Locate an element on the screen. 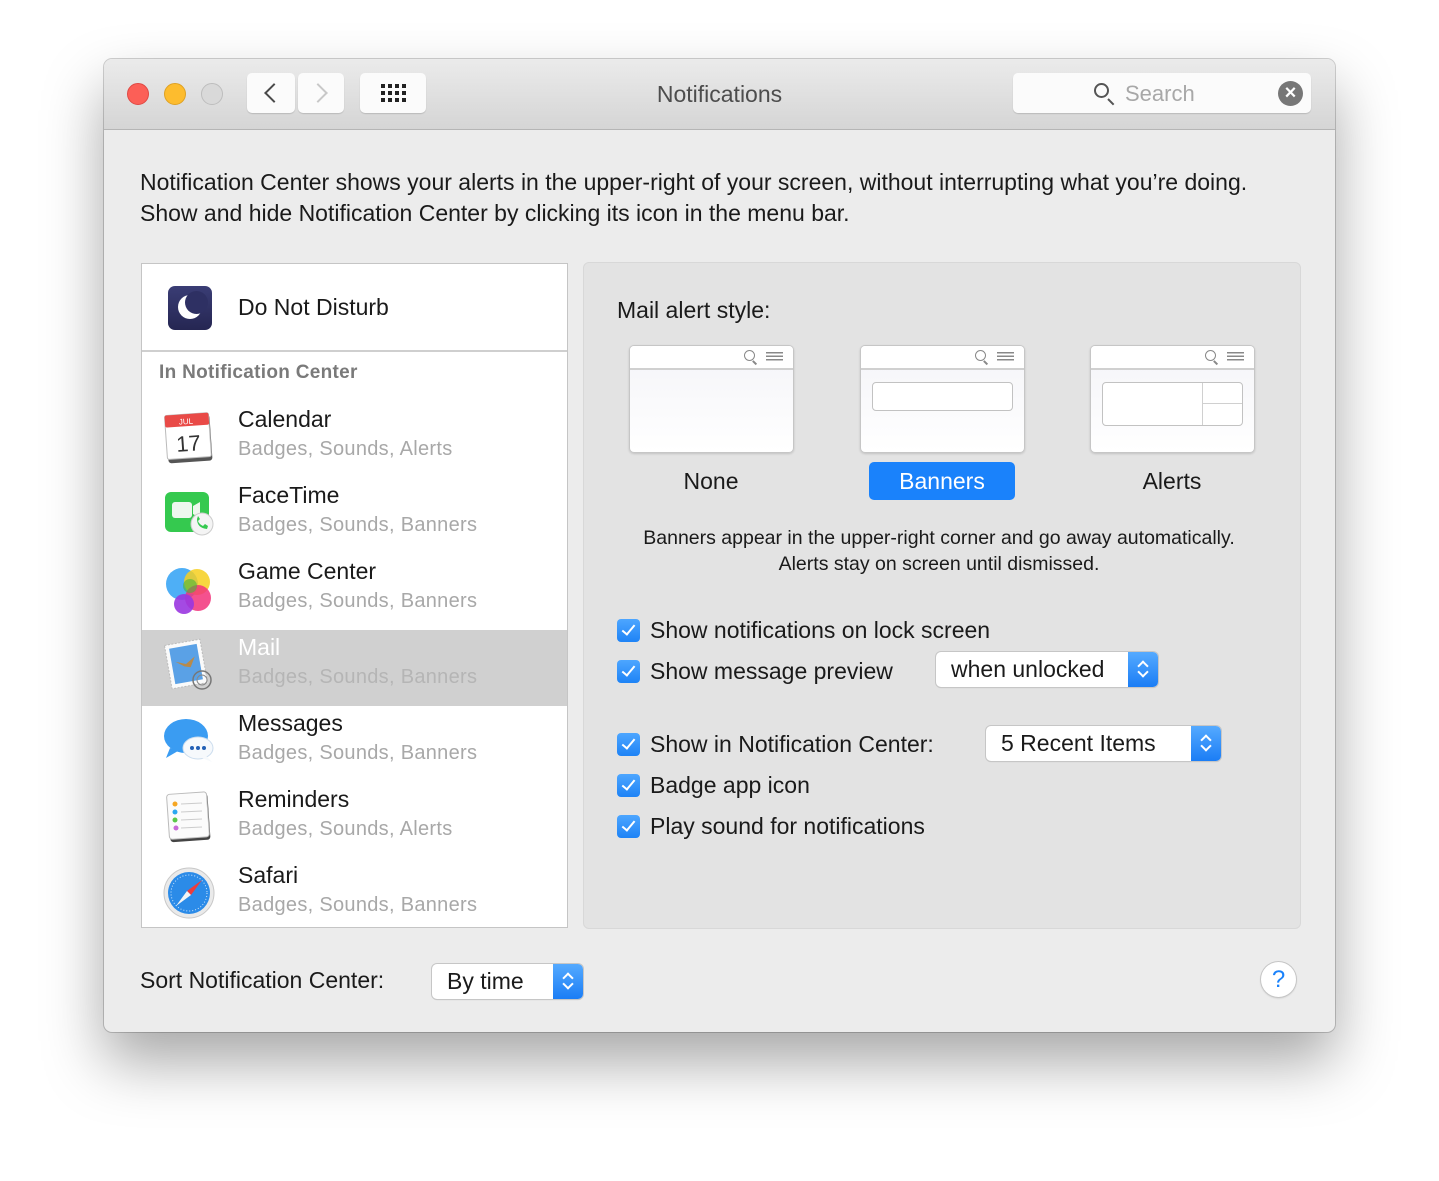  sidebar-item-mail: Mail Badges, Sounds, Banners is located at coordinates (354, 668).